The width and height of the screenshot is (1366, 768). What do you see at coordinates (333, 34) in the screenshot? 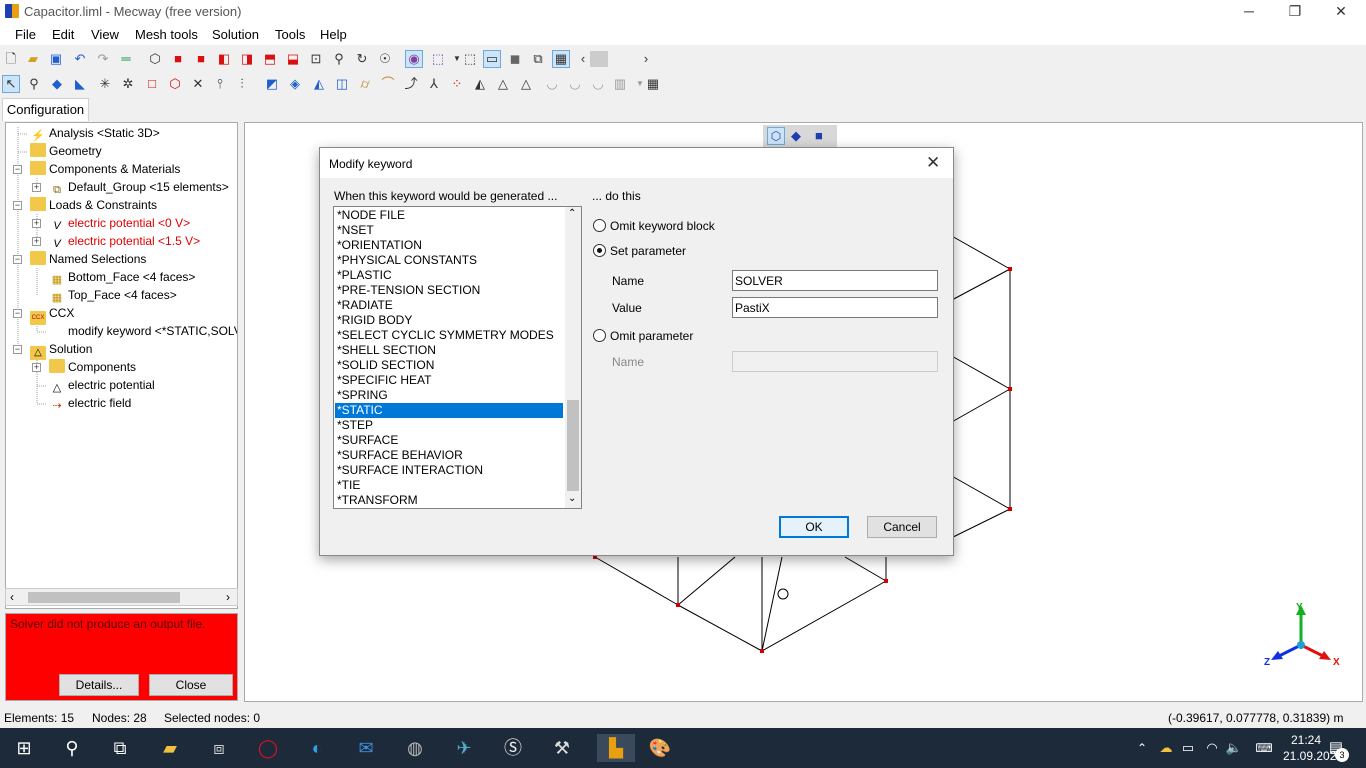
I see `menu-help: Help` at bounding box center [333, 34].